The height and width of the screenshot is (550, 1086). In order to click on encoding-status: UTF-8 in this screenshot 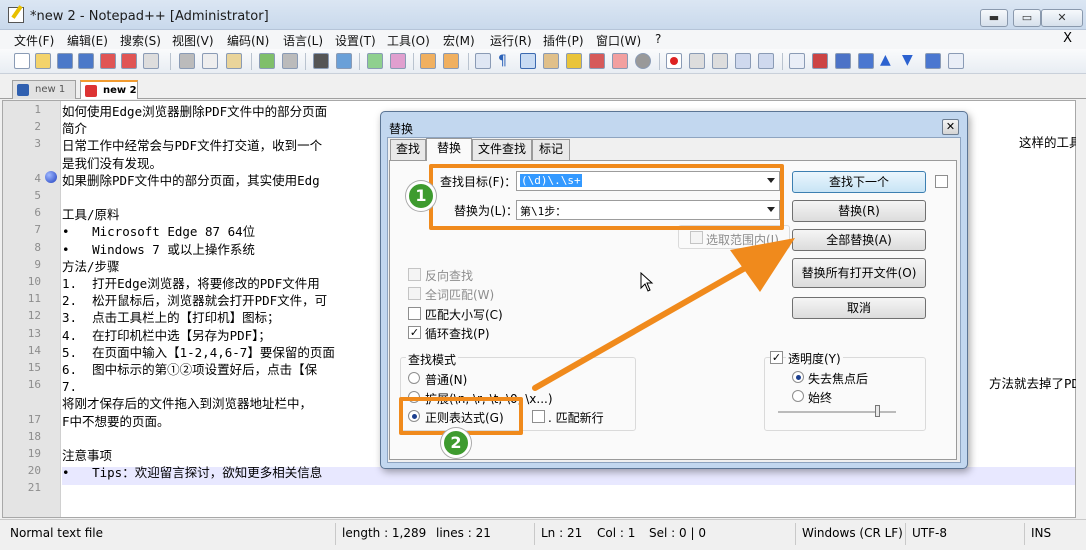, I will do `click(929, 533)`.